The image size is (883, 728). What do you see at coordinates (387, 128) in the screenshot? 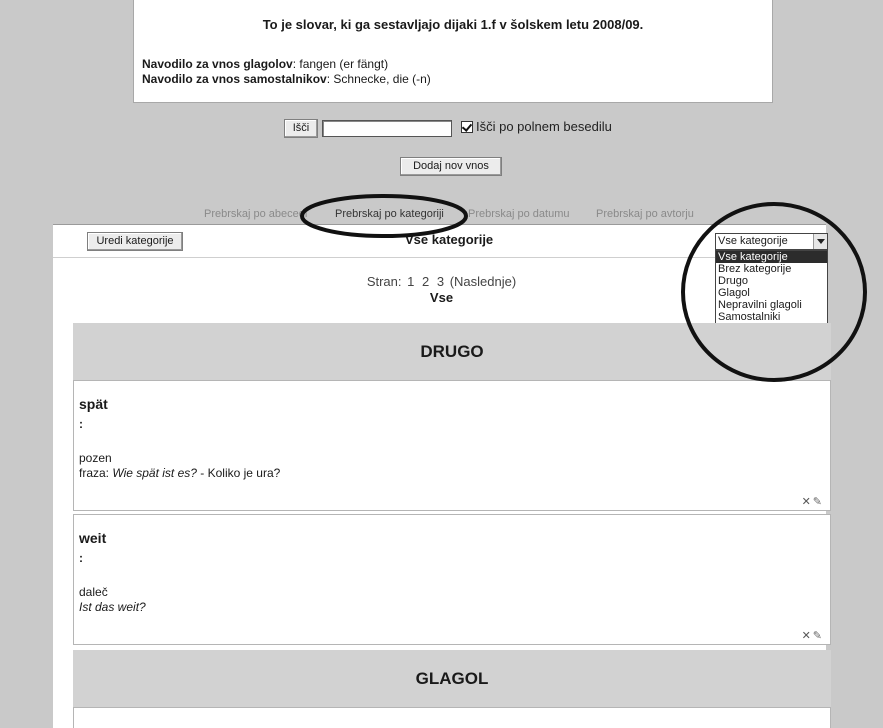
I see `search-input` at bounding box center [387, 128].